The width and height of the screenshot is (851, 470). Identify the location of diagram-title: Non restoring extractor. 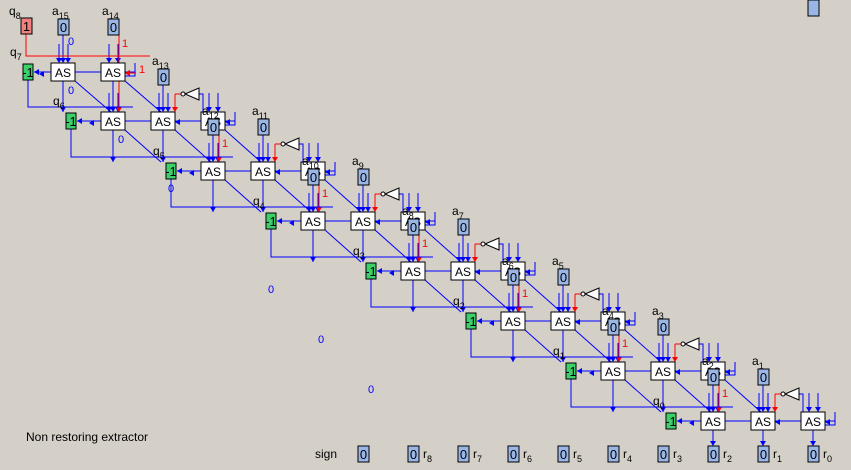
(87, 437).